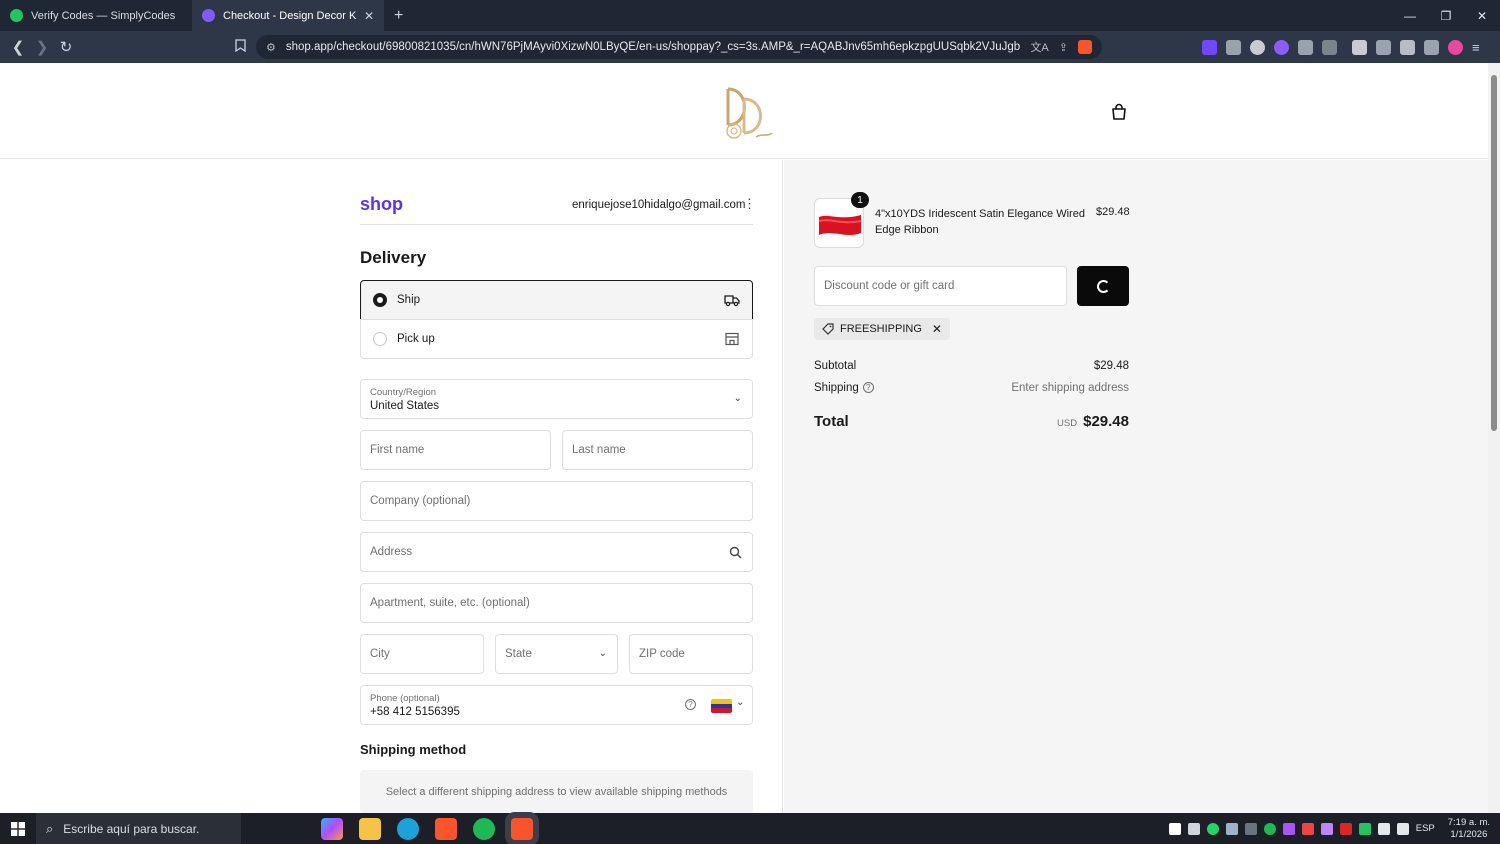  I want to click on delivery-heading: Delivery, so click(393, 257).